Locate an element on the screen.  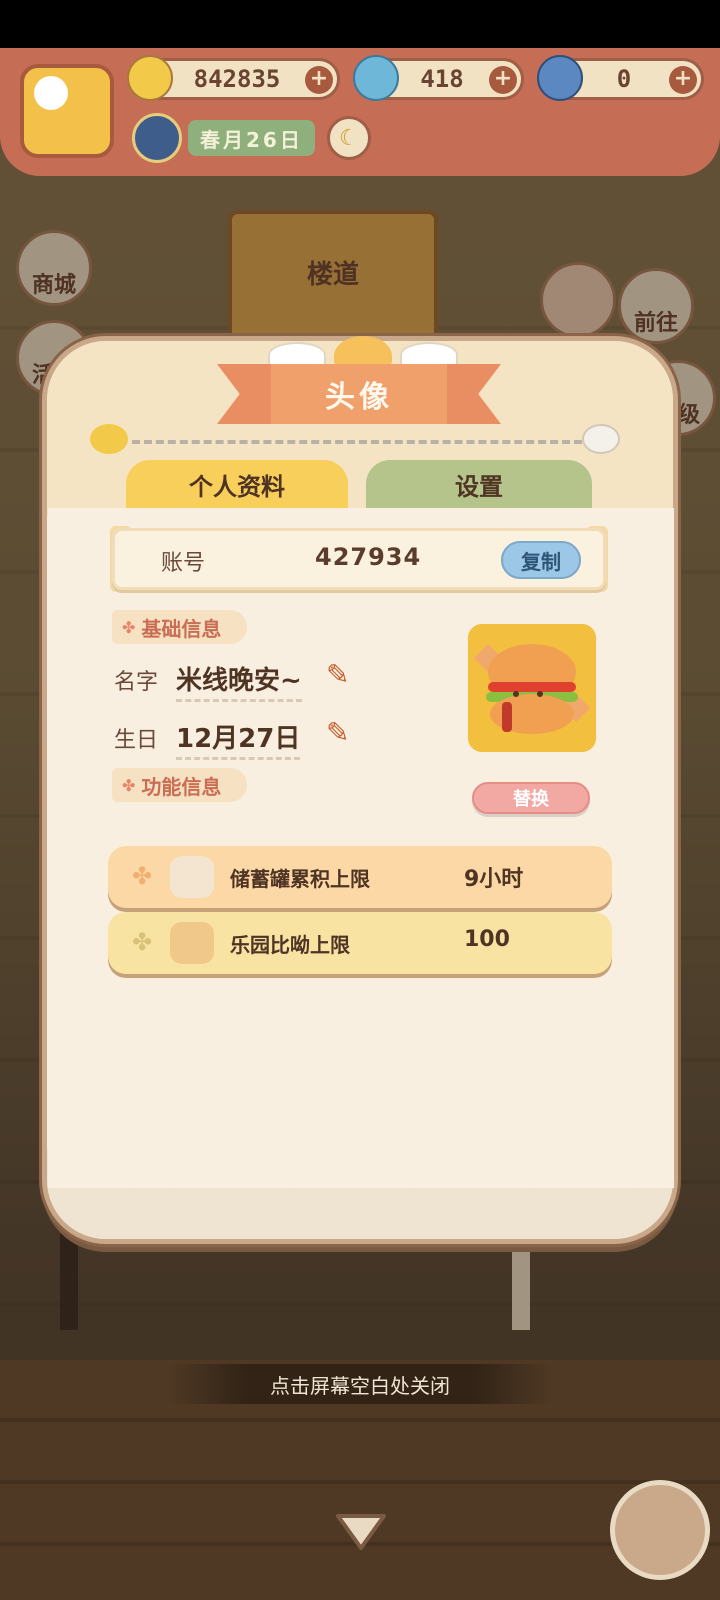
add-tickets-button: + is located at coordinates (683, 80).